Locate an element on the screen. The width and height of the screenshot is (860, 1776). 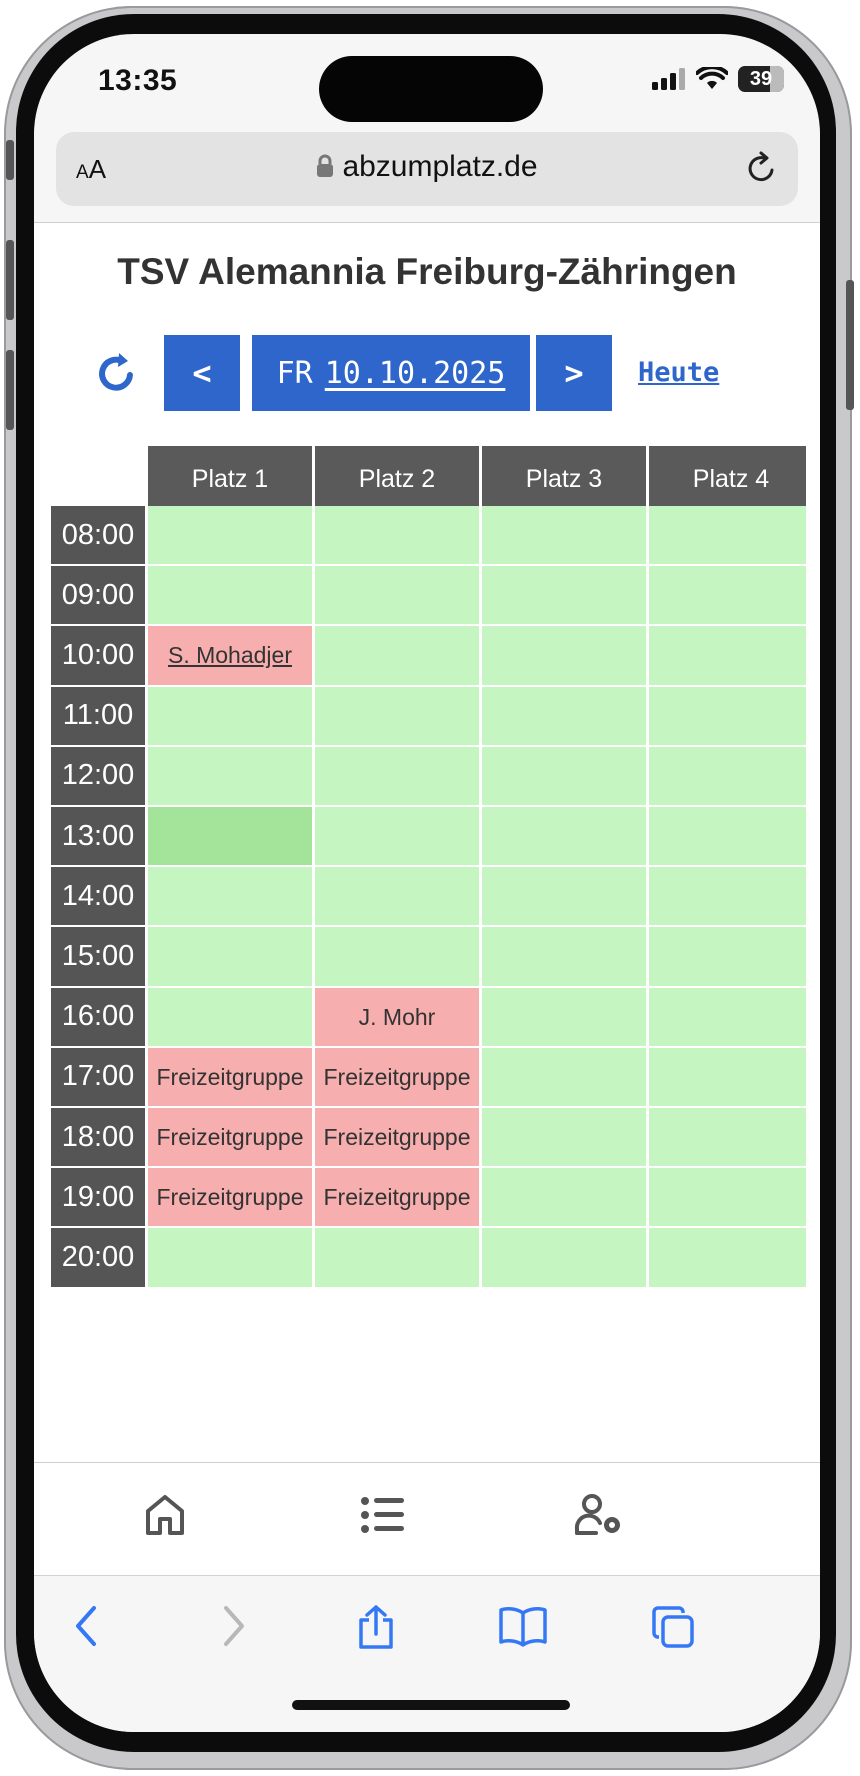
side-button-volume-down is located at coordinates (10, 390).